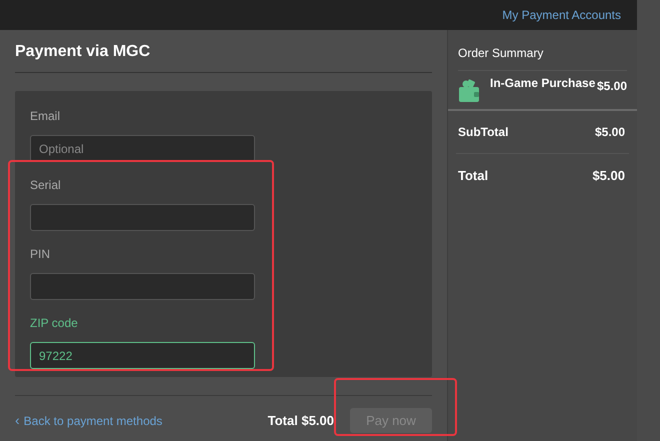  What do you see at coordinates (54, 323) in the screenshot?
I see `field-label: ZIP code` at bounding box center [54, 323].